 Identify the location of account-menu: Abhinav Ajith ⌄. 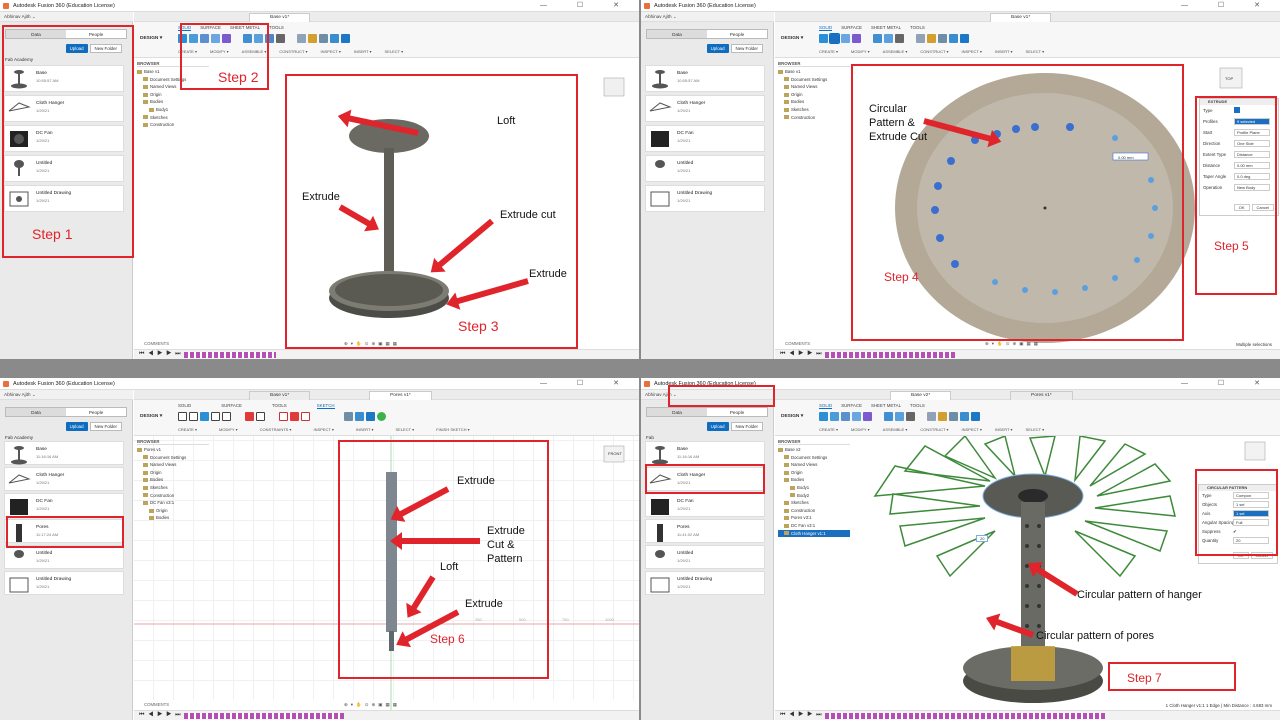
(66, 395).